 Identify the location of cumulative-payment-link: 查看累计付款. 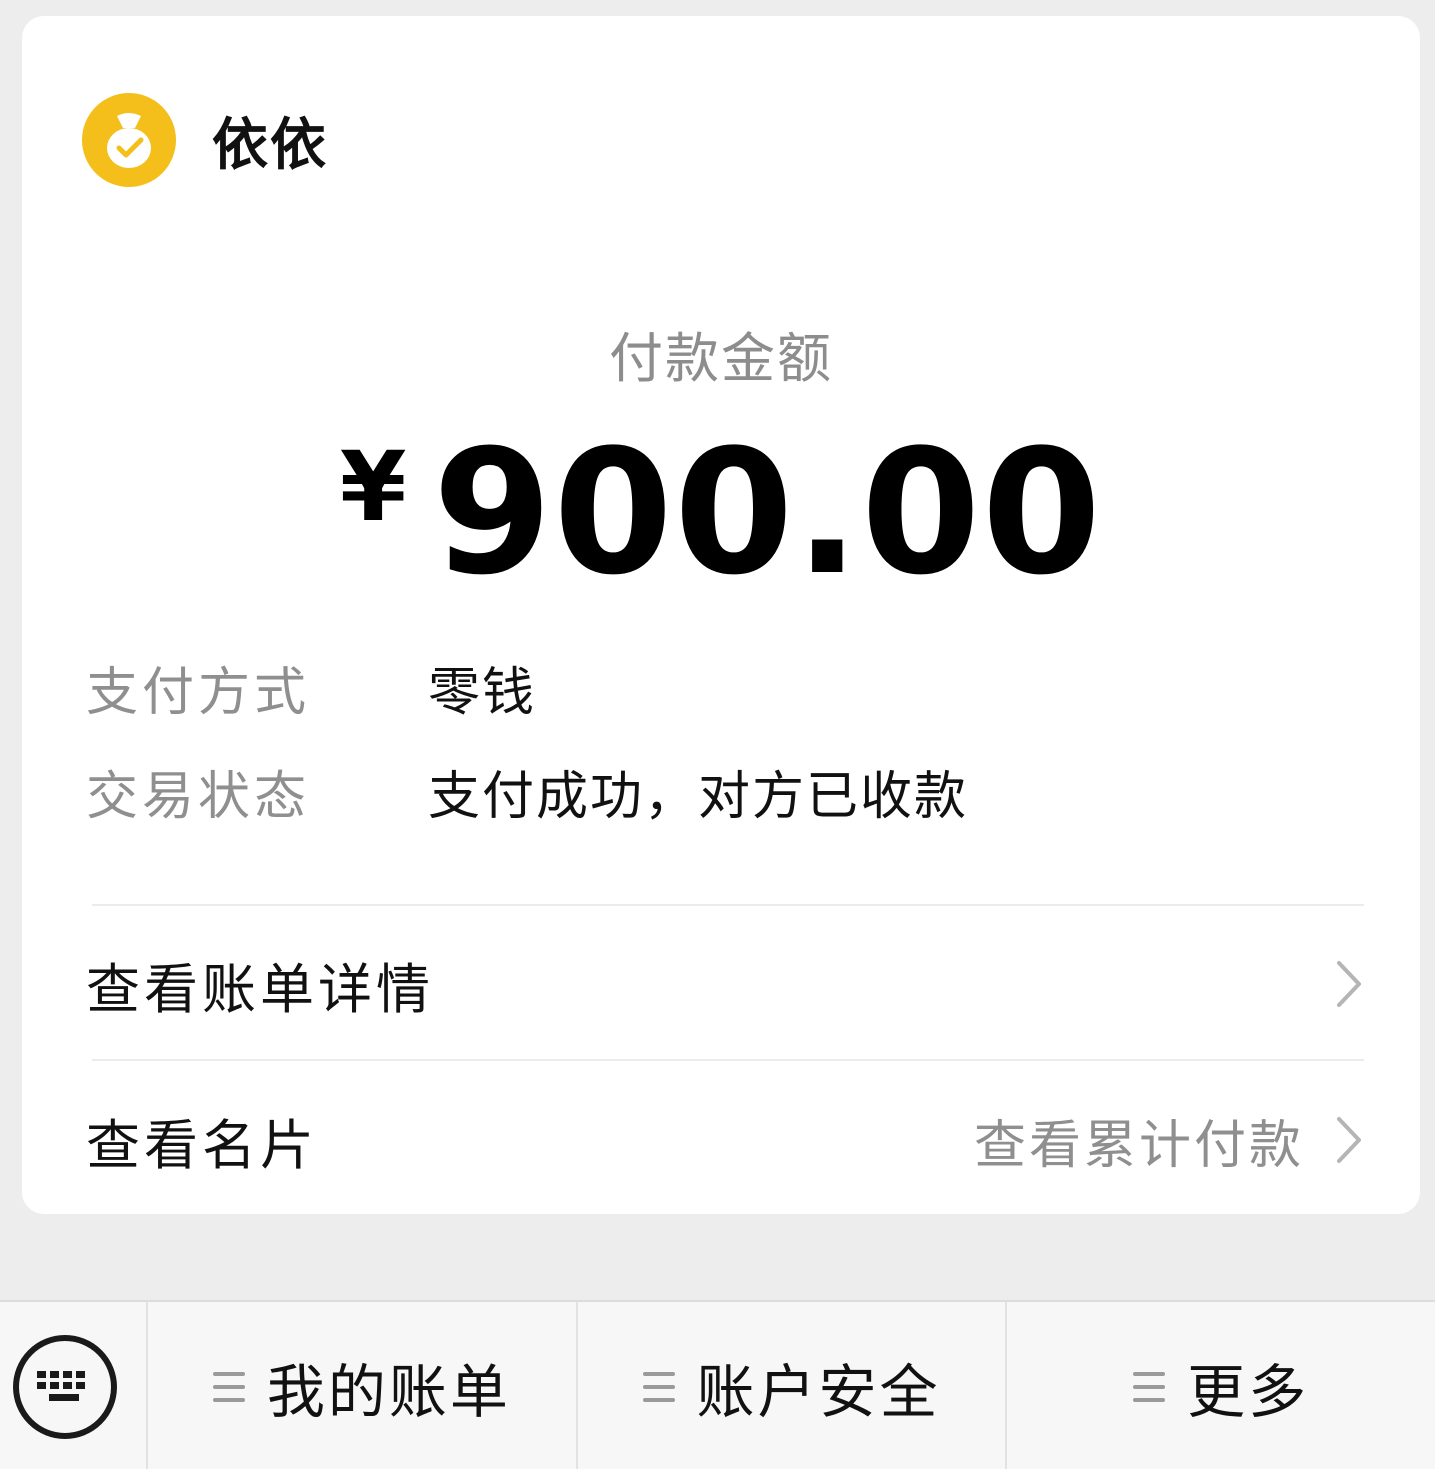
(1171, 1140).